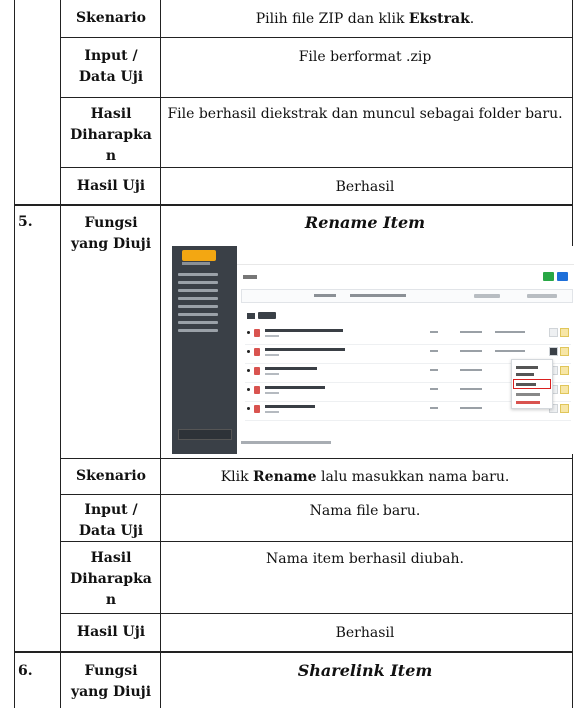 The image size is (574, 708). What do you see at coordinates (111, 67) in the screenshot?
I see `input-label: Input / Data Uji` at bounding box center [111, 67].